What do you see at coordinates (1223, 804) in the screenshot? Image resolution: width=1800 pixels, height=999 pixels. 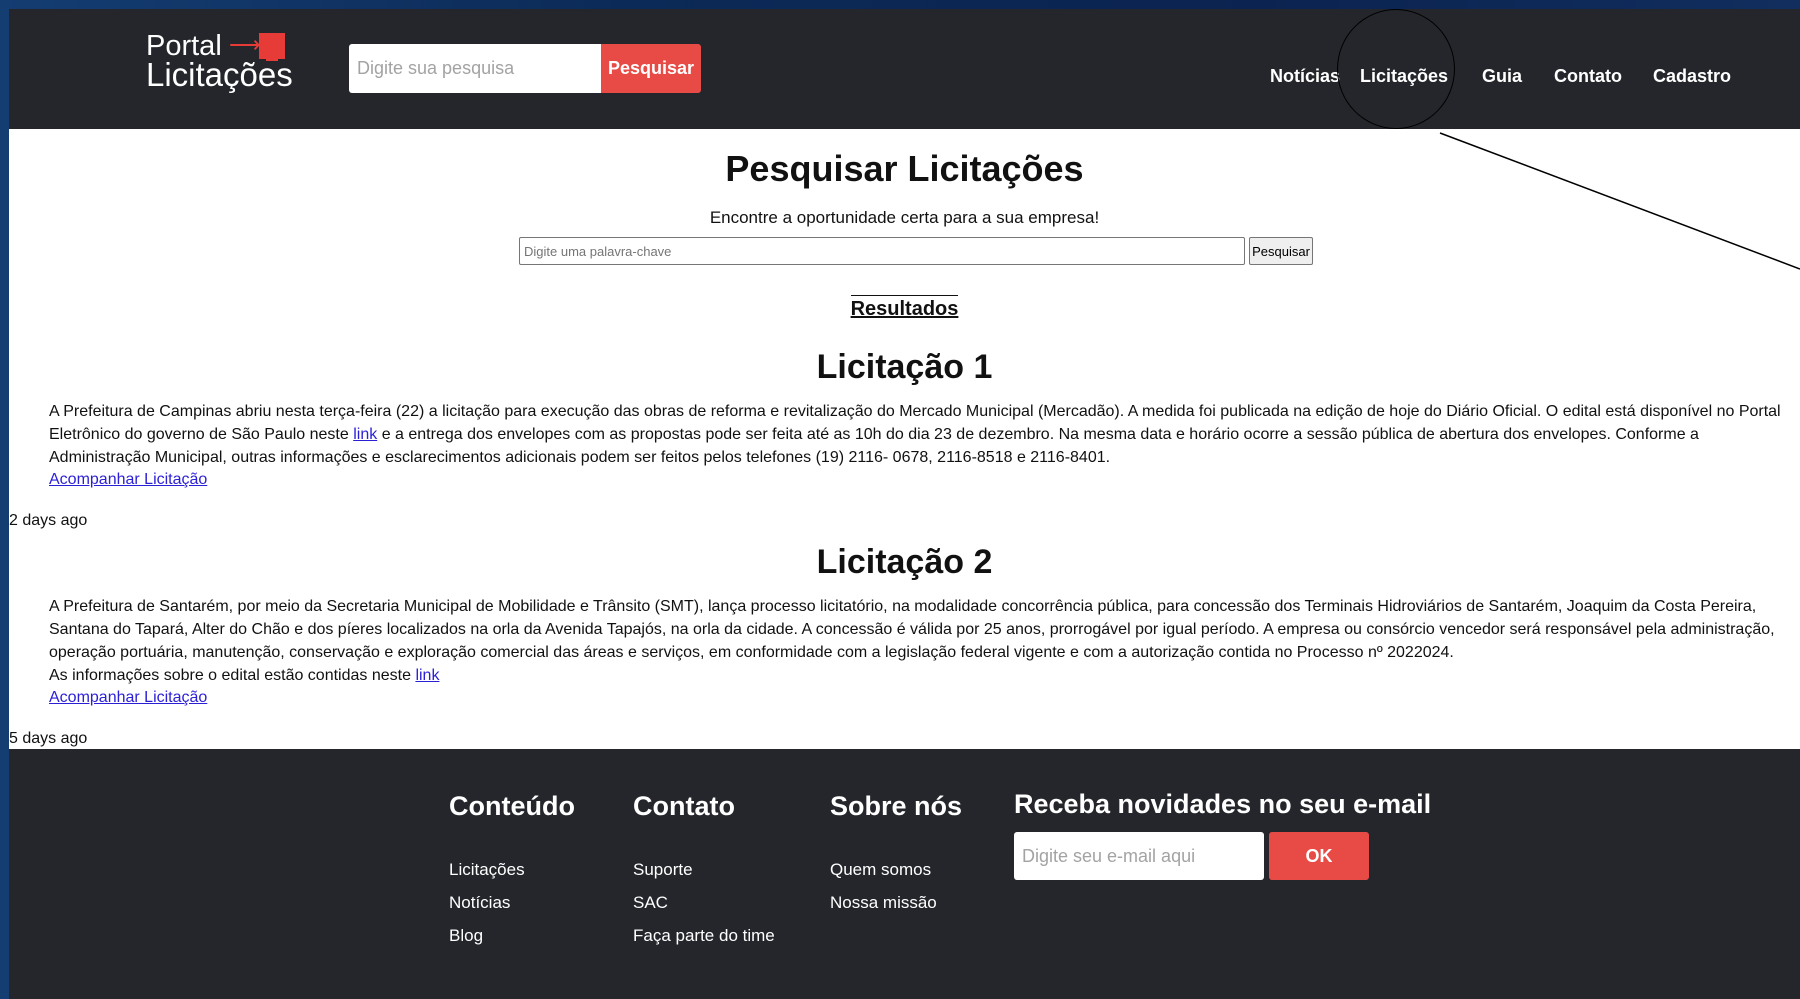 I see `newsletter-title: Receba novidades no seu e-mail` at bounding box center [1223, 804].